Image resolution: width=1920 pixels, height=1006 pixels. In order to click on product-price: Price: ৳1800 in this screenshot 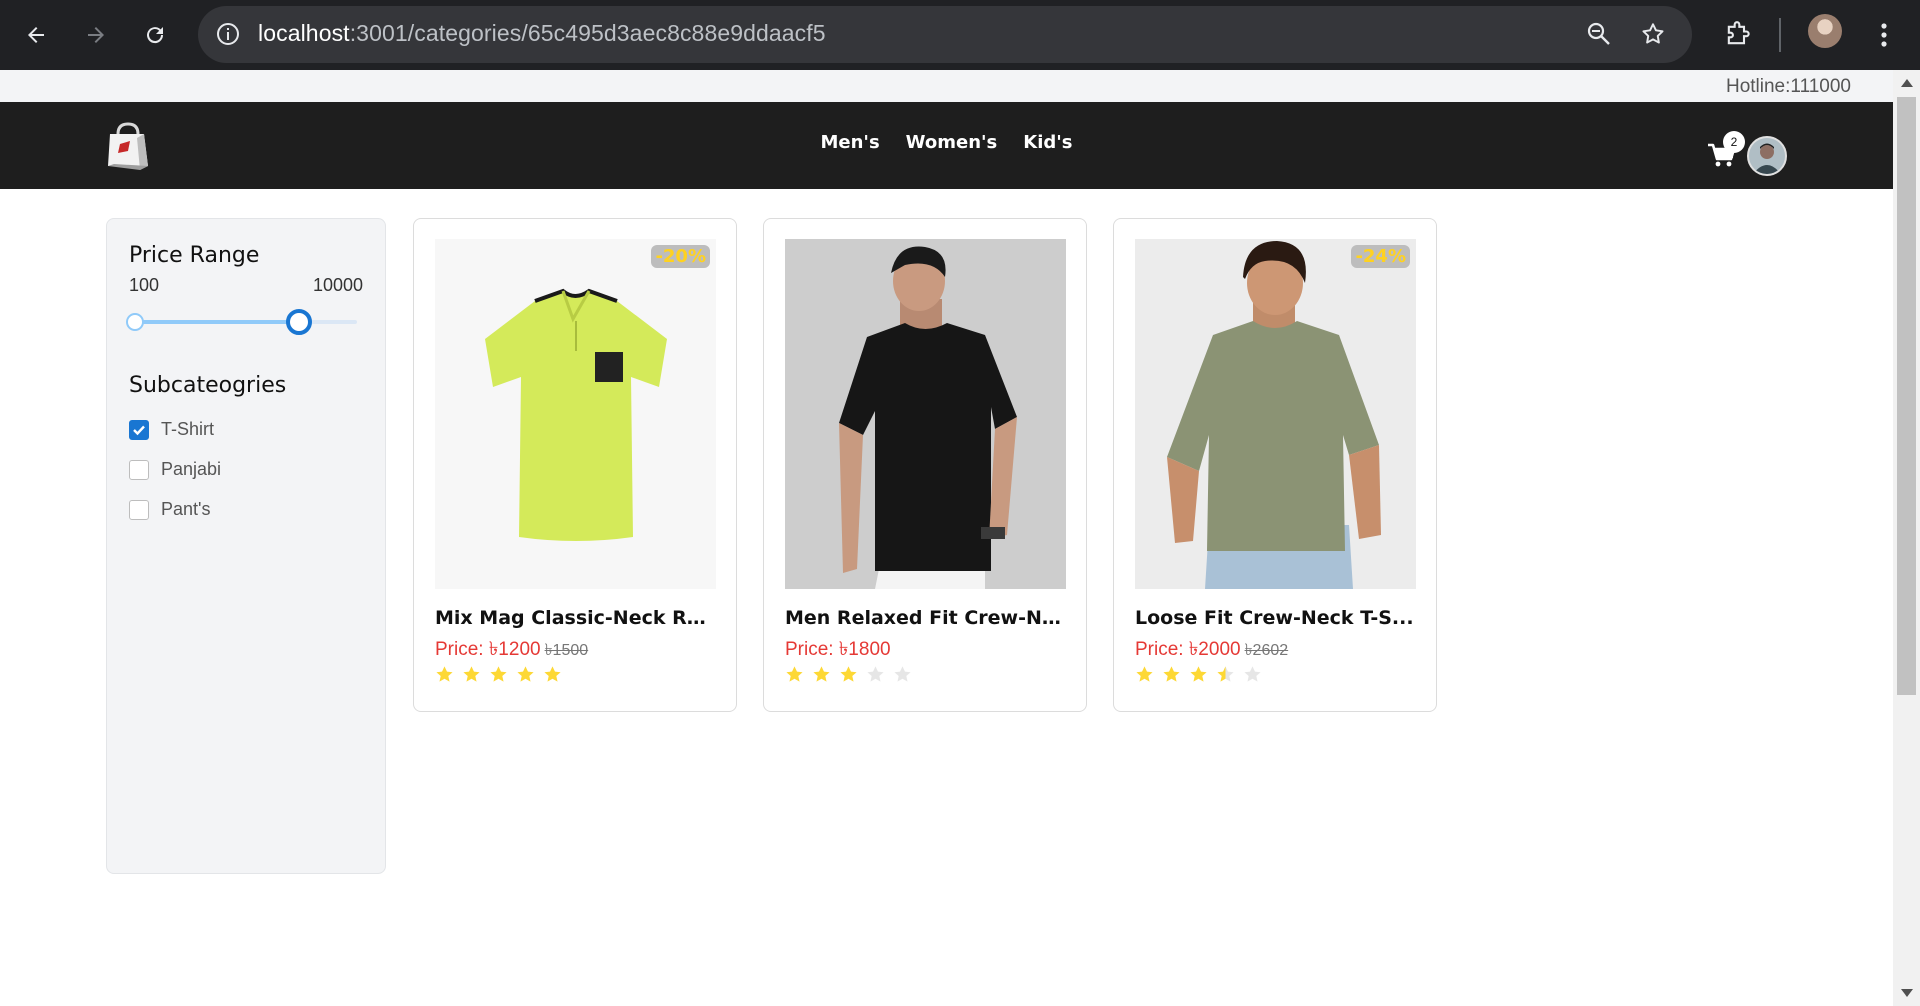, I will do `click(838, 651)`.